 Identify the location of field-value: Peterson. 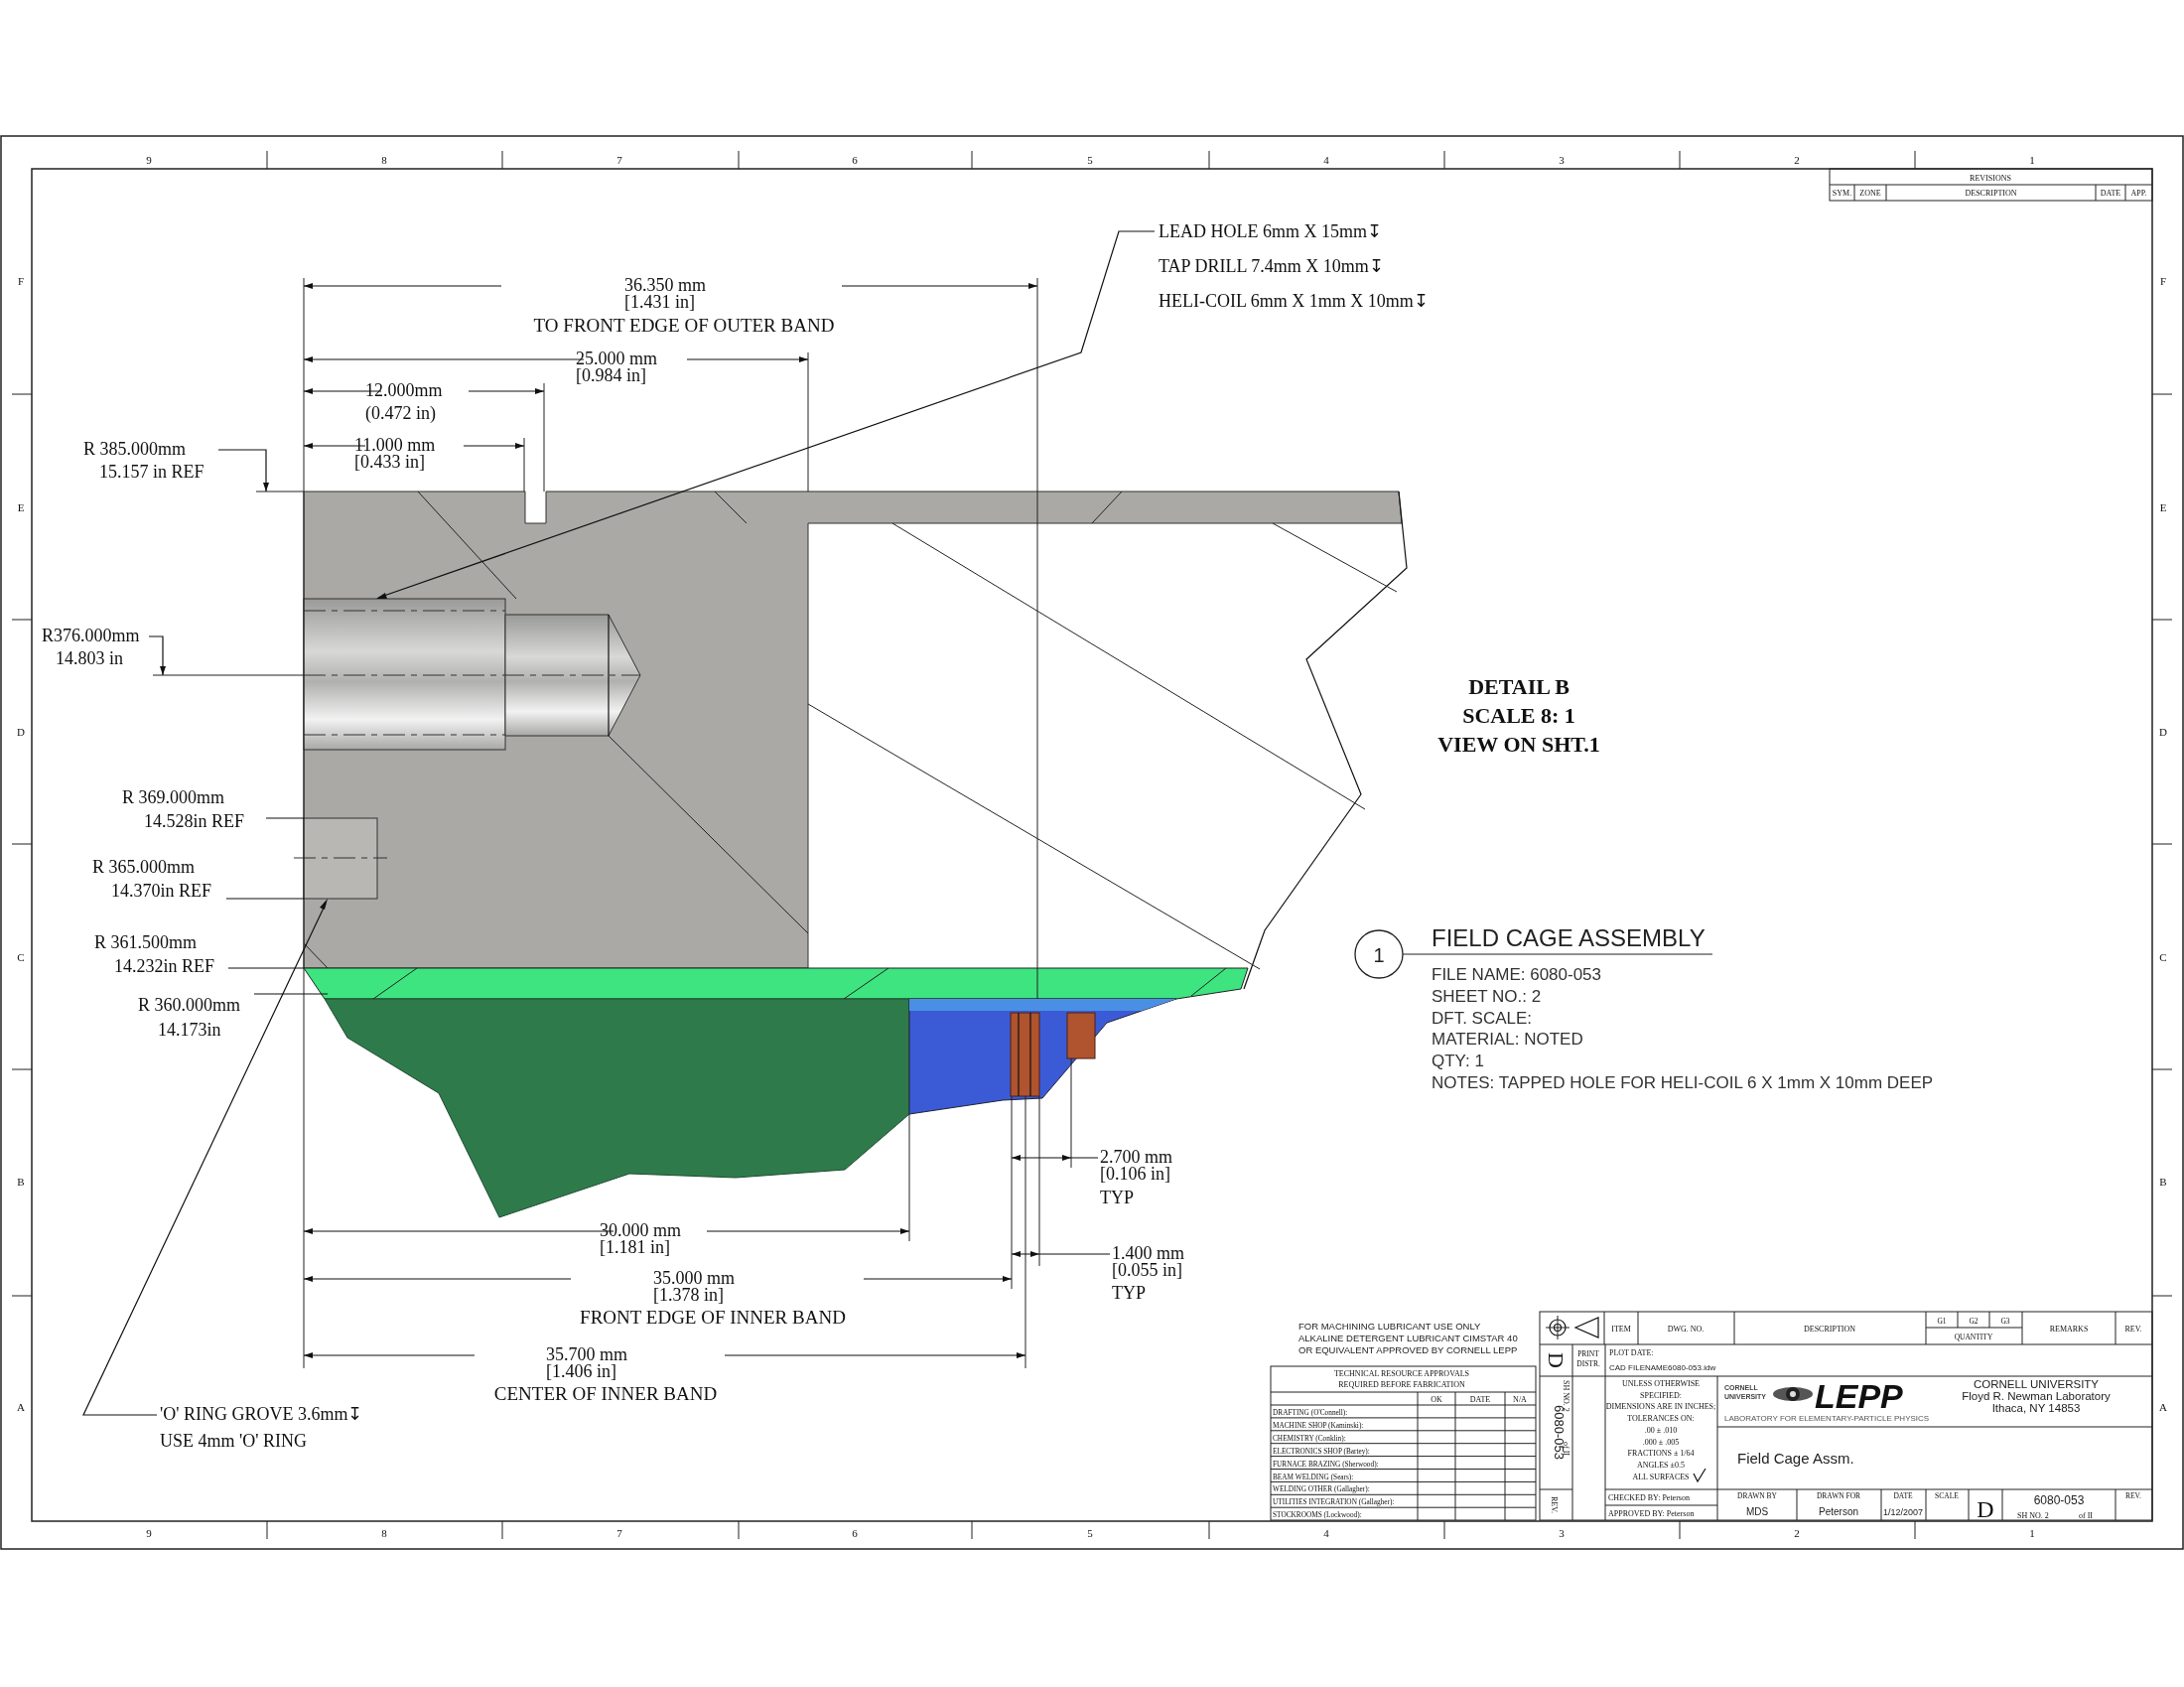
(1838, 1511).